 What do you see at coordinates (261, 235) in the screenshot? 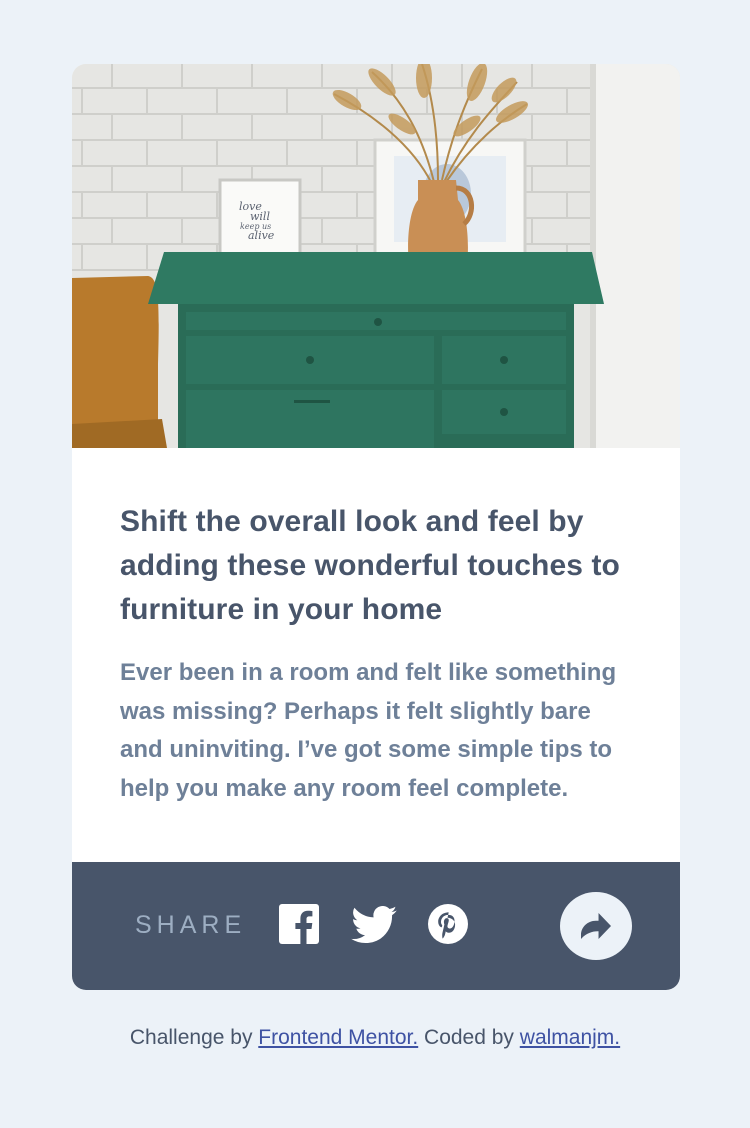
I see `svg-text: alive` at bounding box center [261, 235].